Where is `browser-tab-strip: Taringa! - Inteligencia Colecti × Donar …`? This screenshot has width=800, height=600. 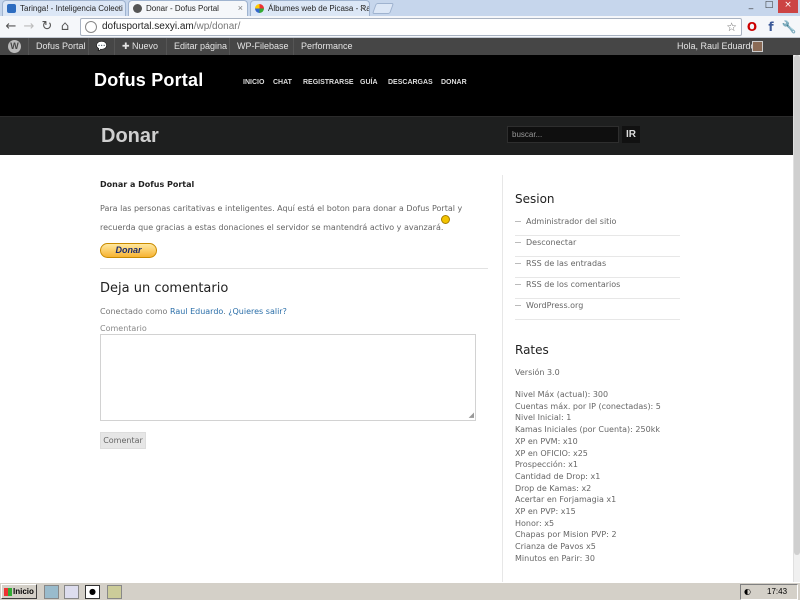 browser-tab-strip: Taringa! - Inteligencia Colecti × Donar … is located at coordinates (400, 8).